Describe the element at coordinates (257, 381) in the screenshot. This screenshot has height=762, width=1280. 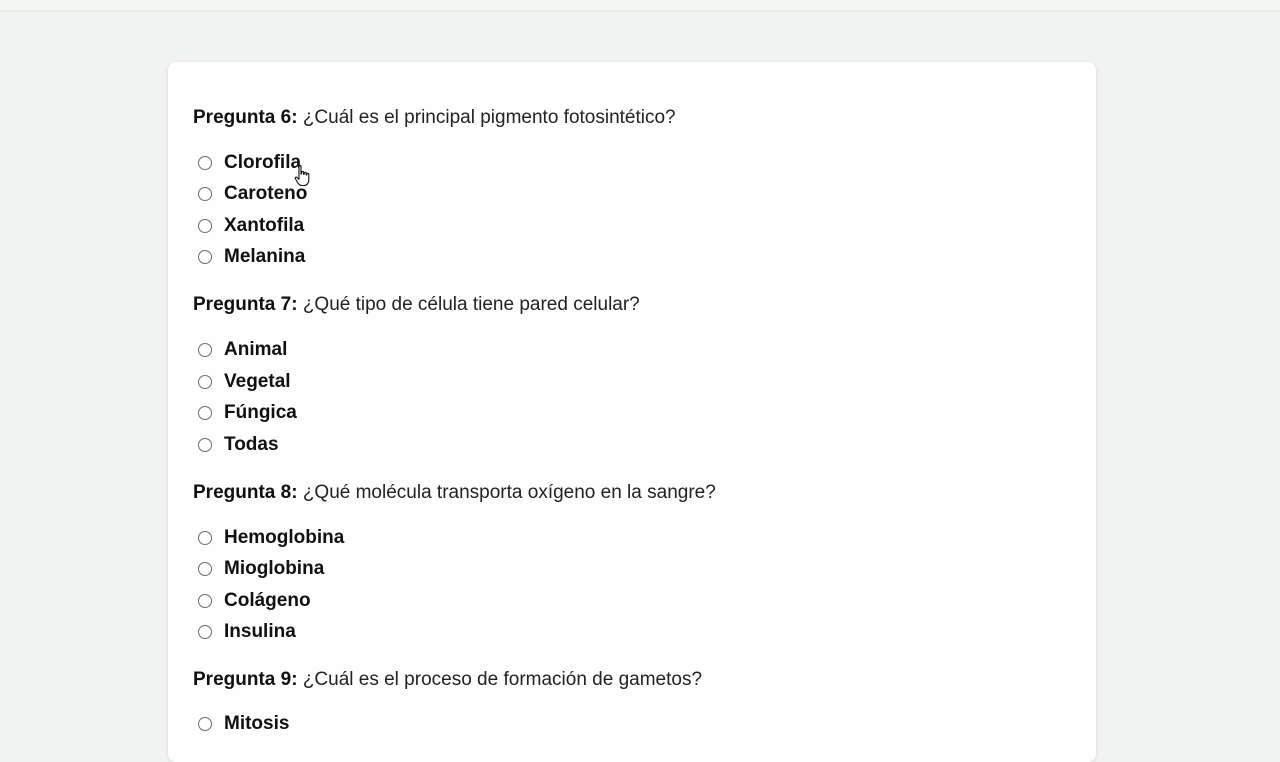
I see `option-label: Vegetal` at that location.